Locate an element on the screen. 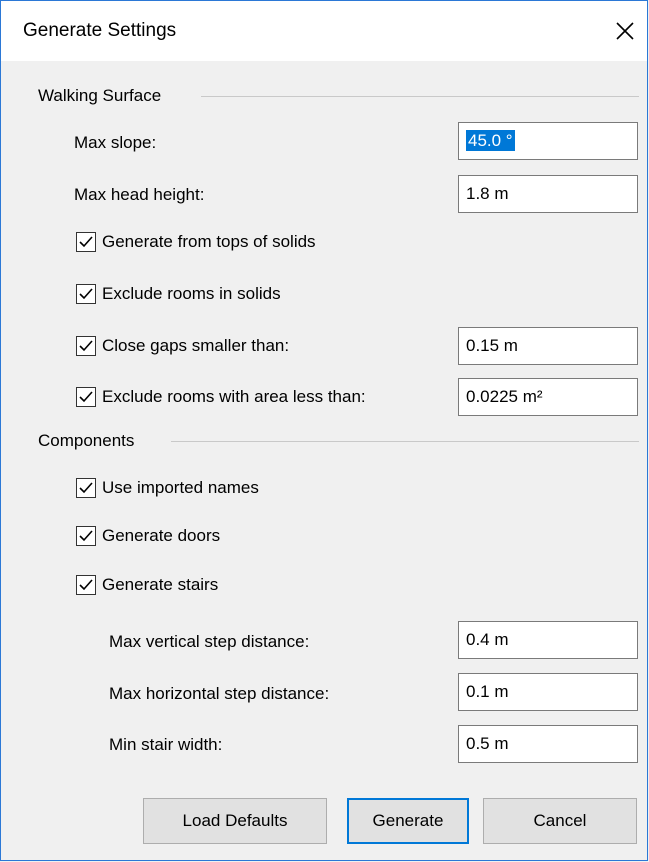 Image resolution: width=649 pixels, height=862 pixels. close-gaps-checkbox: Close gaps smaller than: is located at coordinates (182, 346).